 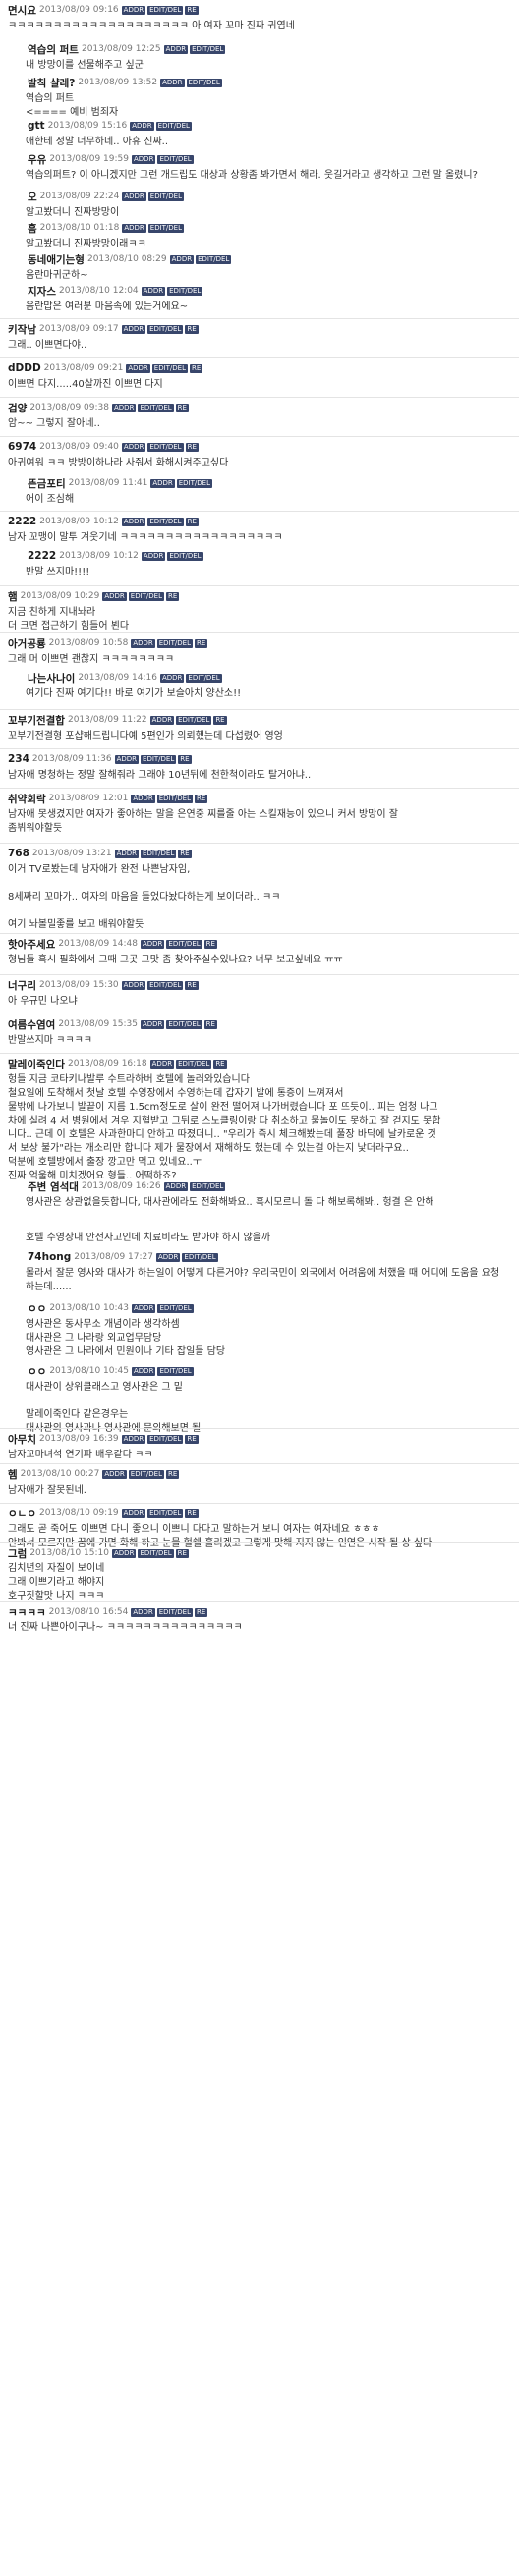 What do you see at coordinates (27, 643) in the screenshot?
I see `comment-author: 아거공룡` at bounding box center [27, 643].